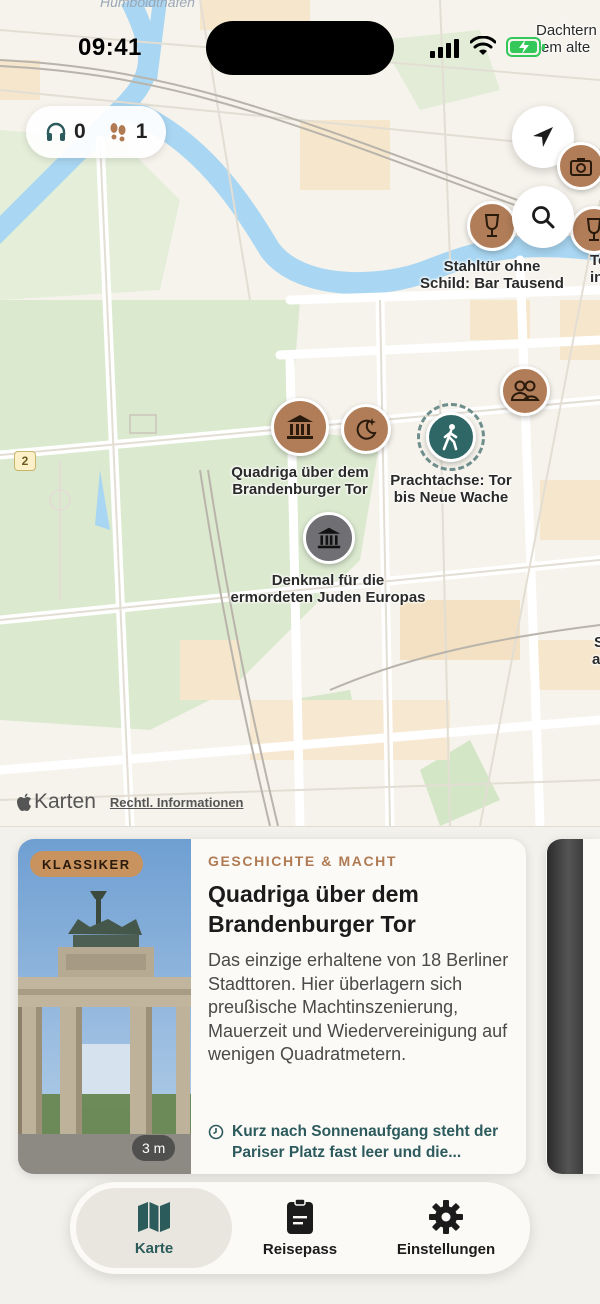 This screenshot has width=600, height=1304. I want to click on classic-badge: KLASSIKER, so click(86, 864).